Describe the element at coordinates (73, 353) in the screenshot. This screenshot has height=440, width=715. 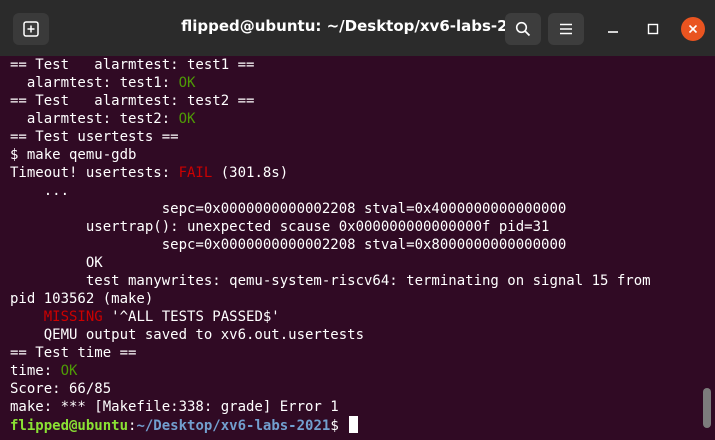
I see `output-text: == Test time ==` at that location.